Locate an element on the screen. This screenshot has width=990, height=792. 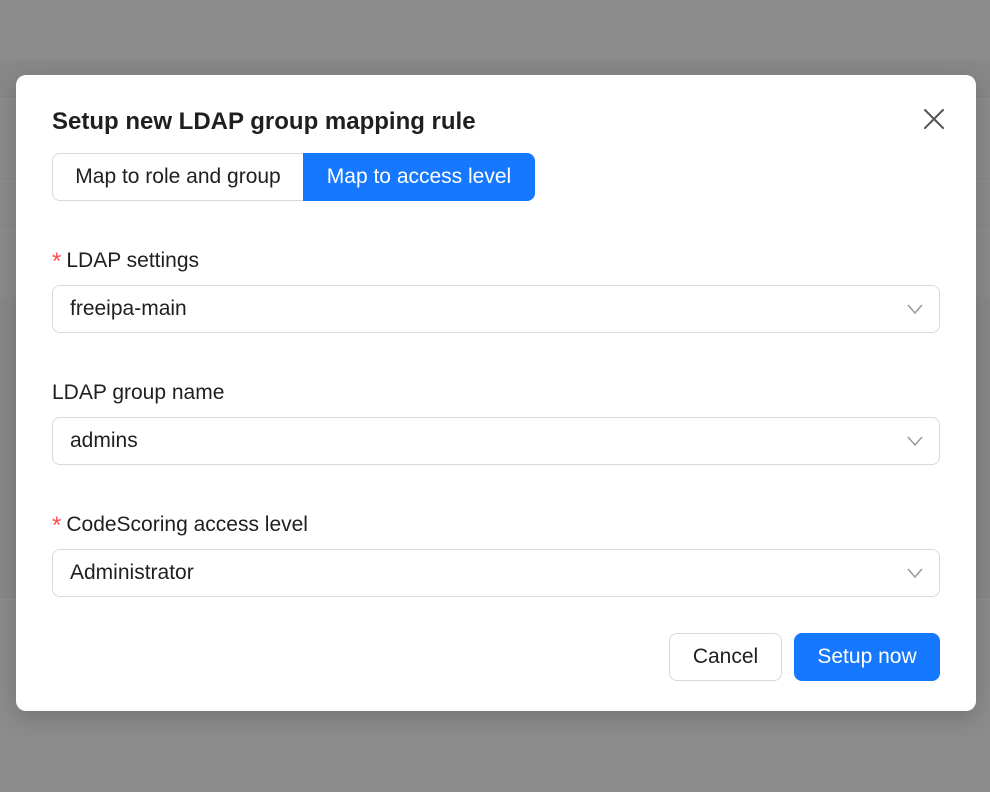
ldap-group-name-label: LDAP group name is located at coordinates (138, 393).